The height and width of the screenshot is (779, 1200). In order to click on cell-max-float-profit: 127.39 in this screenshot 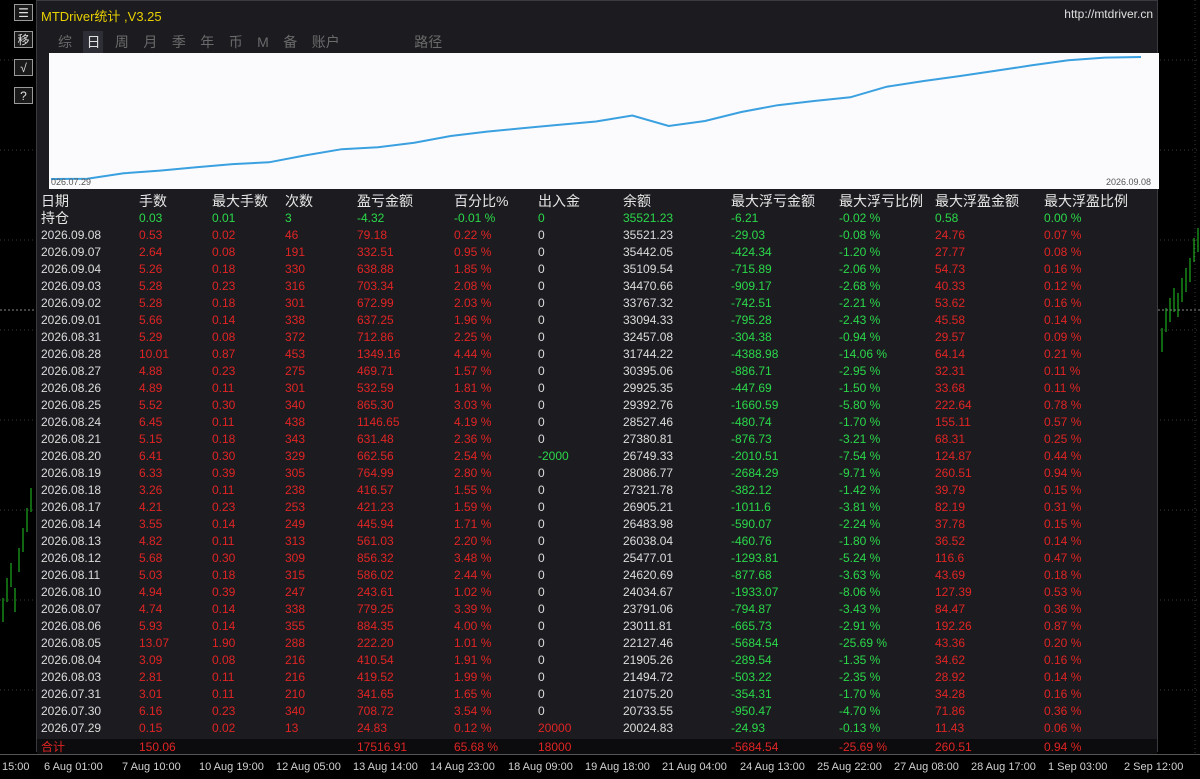, I will do `click(953, 592)`.